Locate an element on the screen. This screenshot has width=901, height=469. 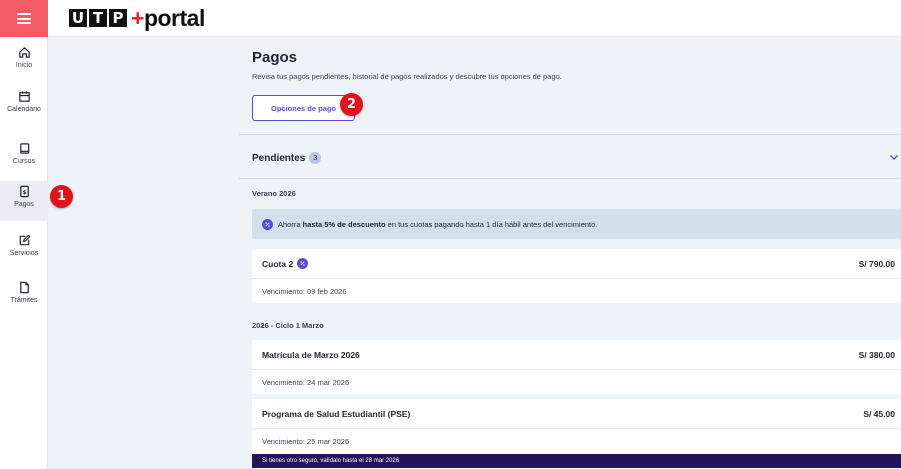
logo-word: portal is located at coordinates (174, 17).